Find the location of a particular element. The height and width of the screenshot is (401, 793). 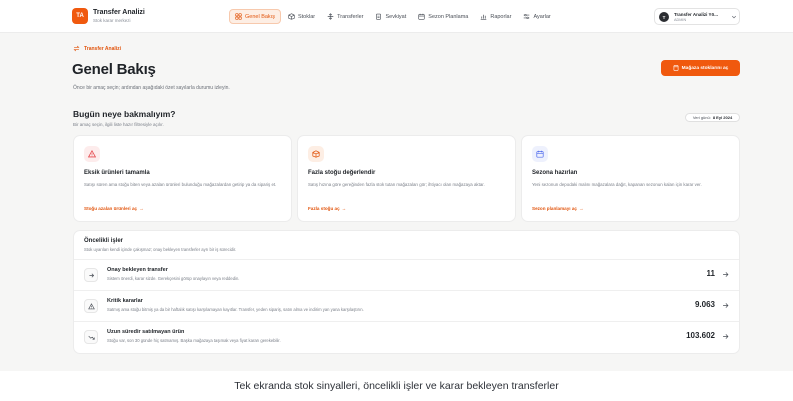

open-store-stock-button: Mağaza stoklarını aç is located at coordinates (700, 68).